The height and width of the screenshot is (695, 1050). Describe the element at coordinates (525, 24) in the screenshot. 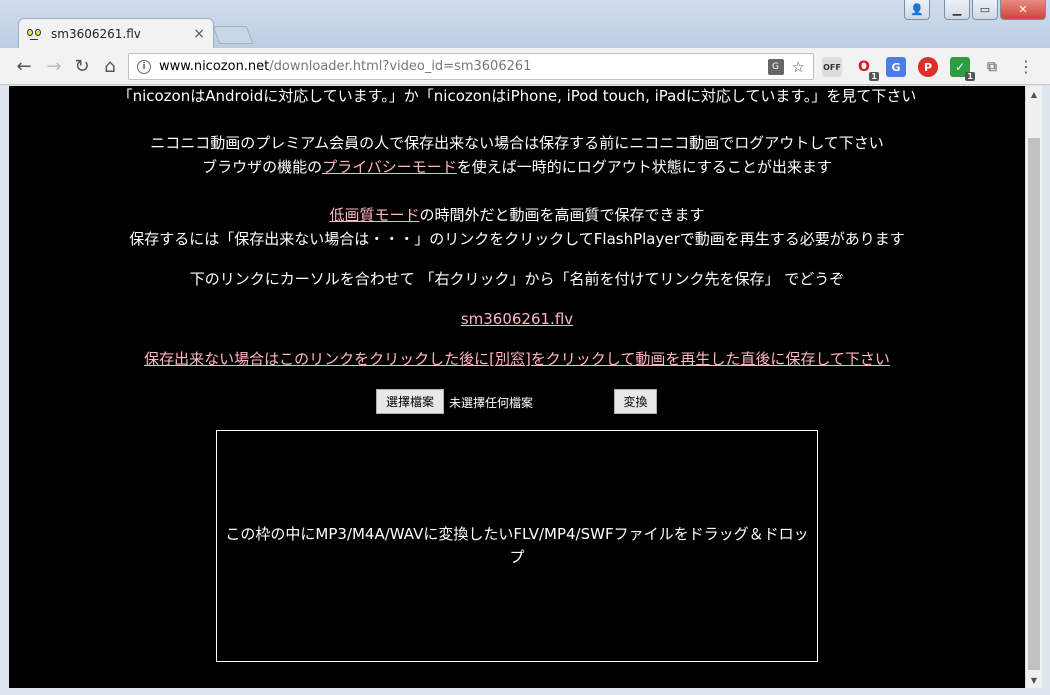

I see `title-bar: sm3606261.flv × 👤 ▁ ▭ ✕` at that location.